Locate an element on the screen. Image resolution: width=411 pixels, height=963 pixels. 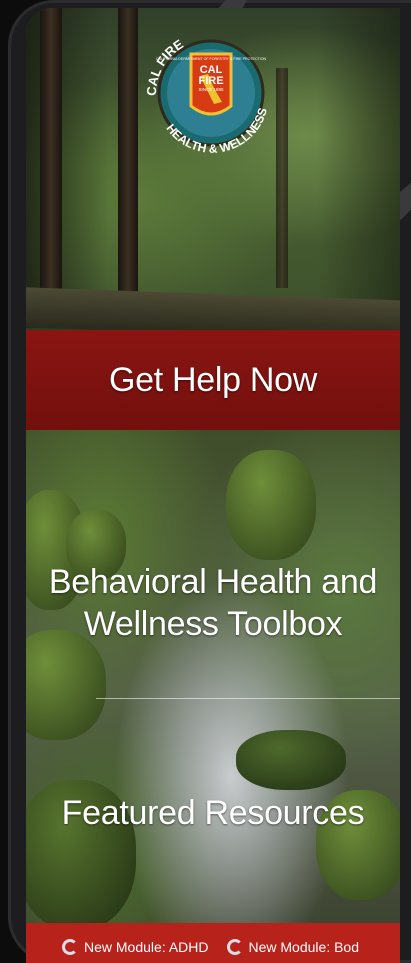
toolbox-button: Behavioral Health and Wellness Toolbox is located at coordinates (213, 603).